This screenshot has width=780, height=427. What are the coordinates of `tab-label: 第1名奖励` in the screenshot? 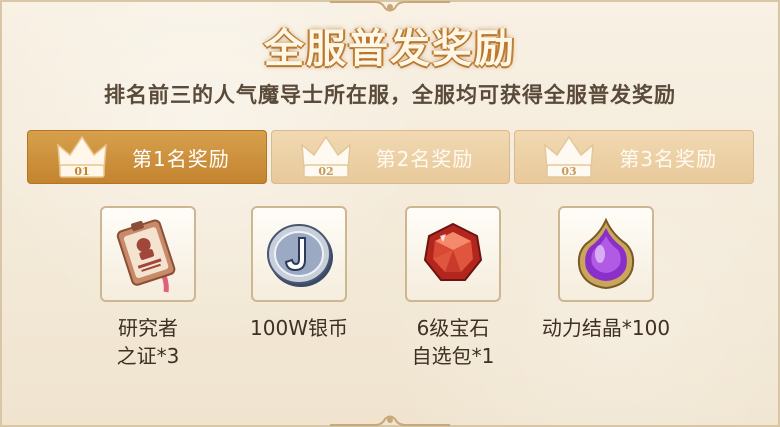 It's located at (180, 158).